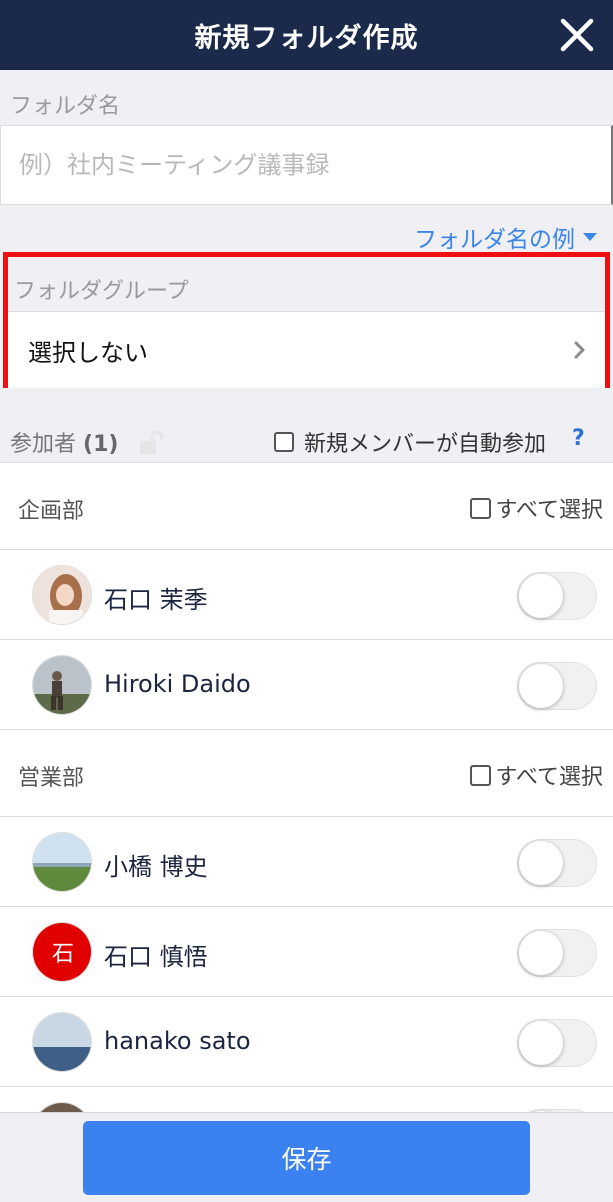 This screenshot has height=1202, width=613. I want to click on member-name: Hiroki Daido, so click(177, 684).